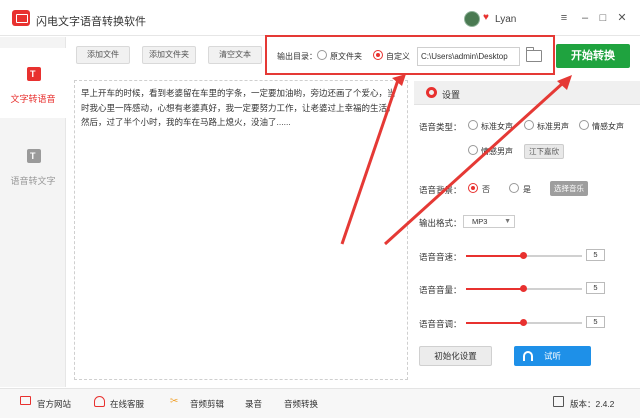 The height and width of the screenshot is (418, 640). Describe the element at coordinates (54, 404) in the screenshot. I see `website-link: 官方网站` at that location.